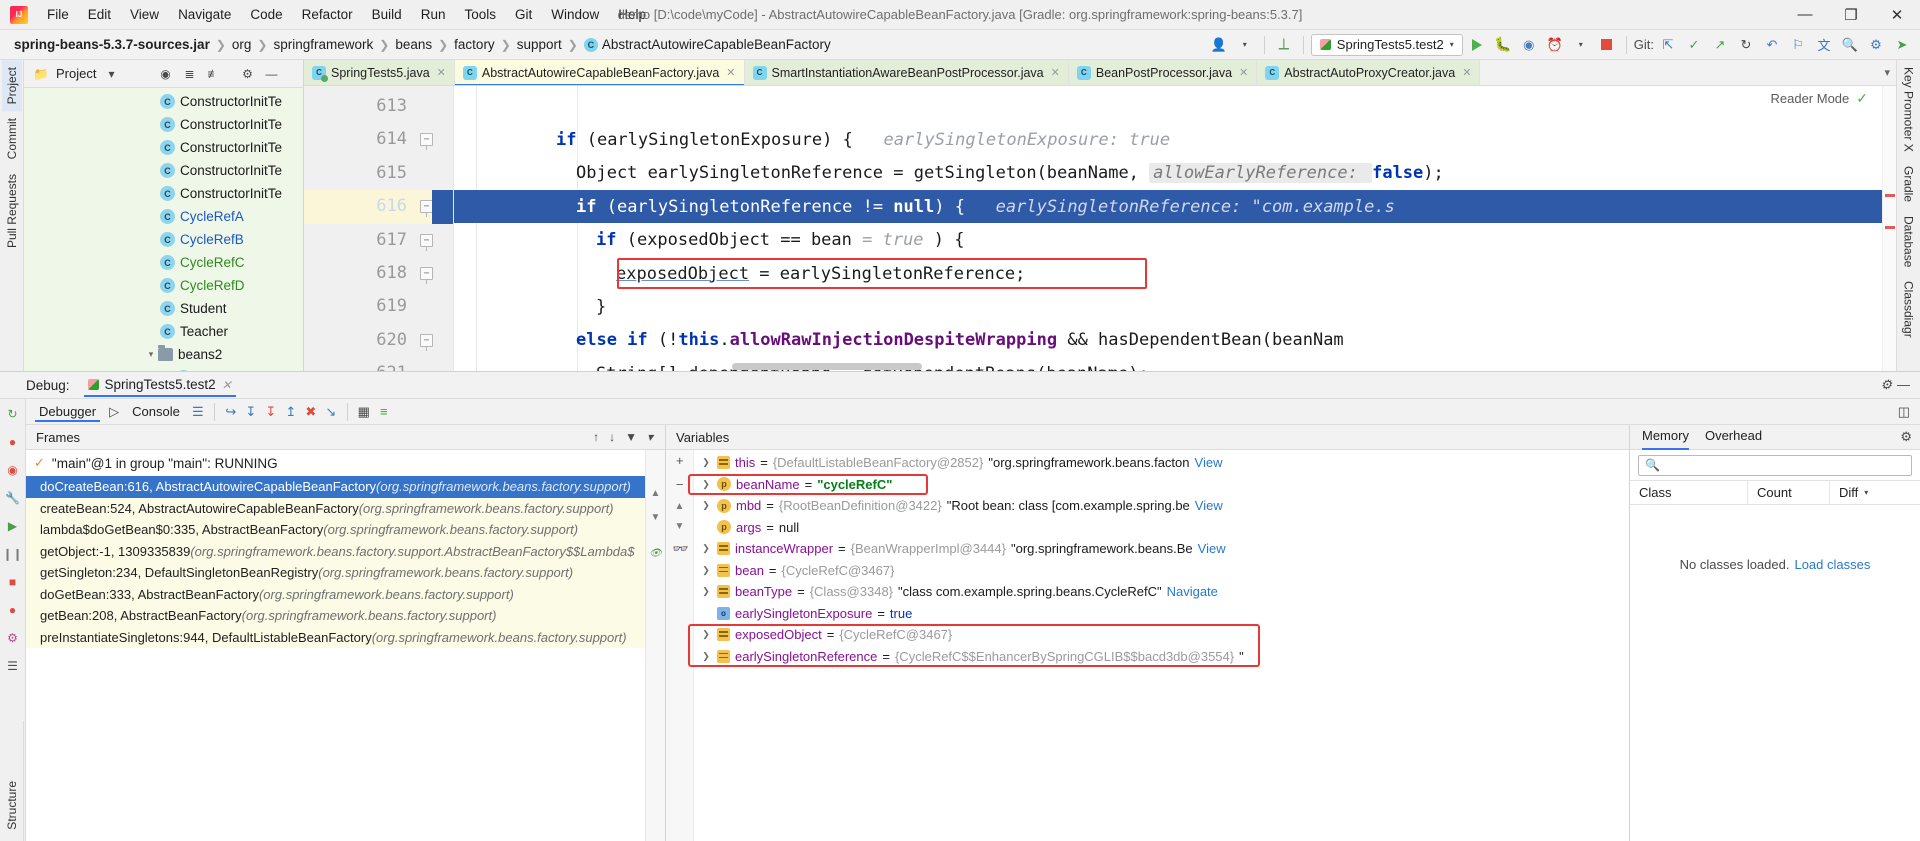 The width and height of the screenshot is (1920, 841). Describe the element at coordinates (189, 74) in the screenshot. I see `collapse-all-icon: ≣` at that location.